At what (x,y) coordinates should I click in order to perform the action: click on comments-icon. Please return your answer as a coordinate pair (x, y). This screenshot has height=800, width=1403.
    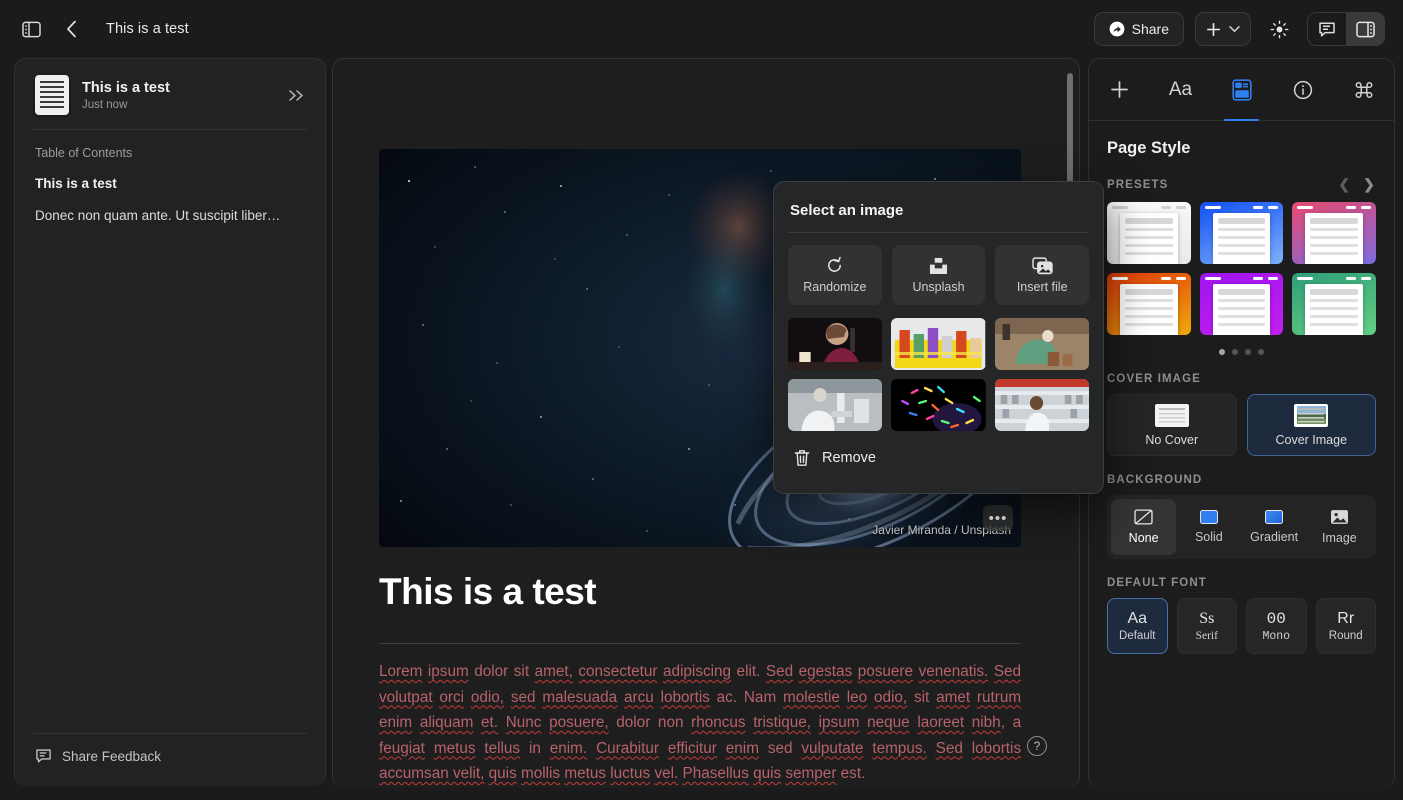
    Looking at the image, I should click on (1327, 29).